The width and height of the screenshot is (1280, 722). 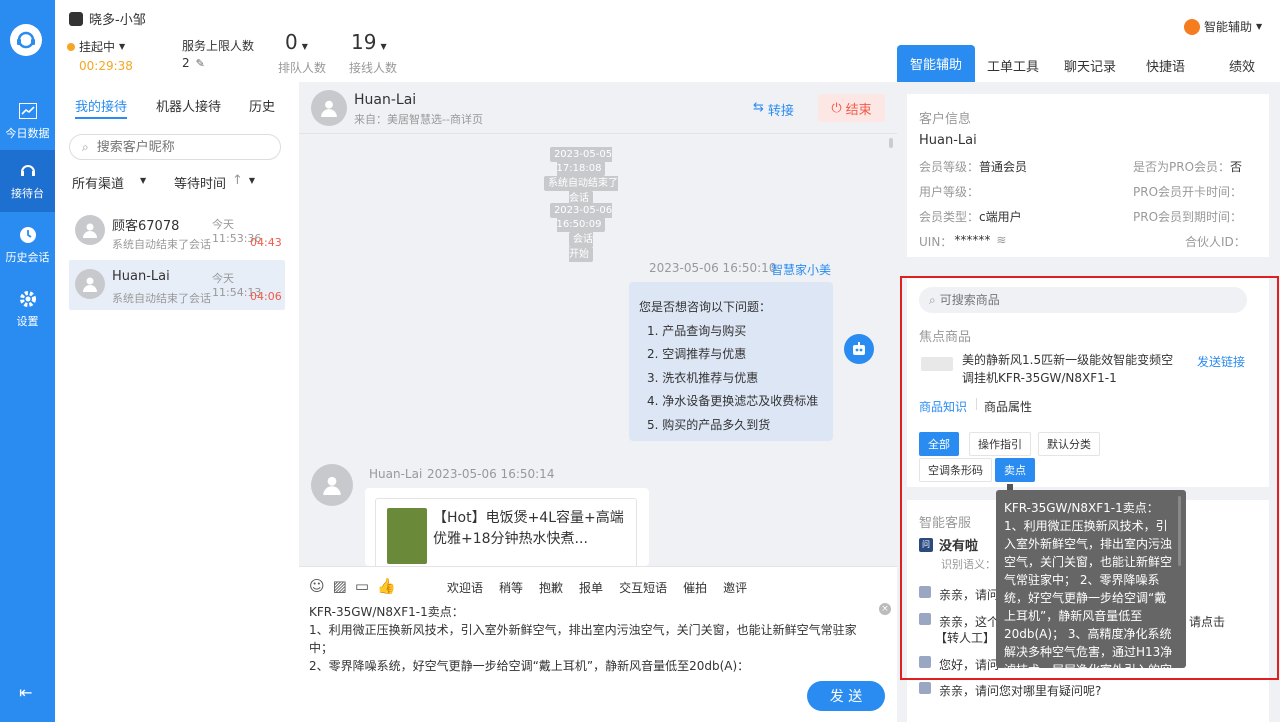 I want to click on field-label: 是否为PRO会员：, so click(x=1182, y=167).